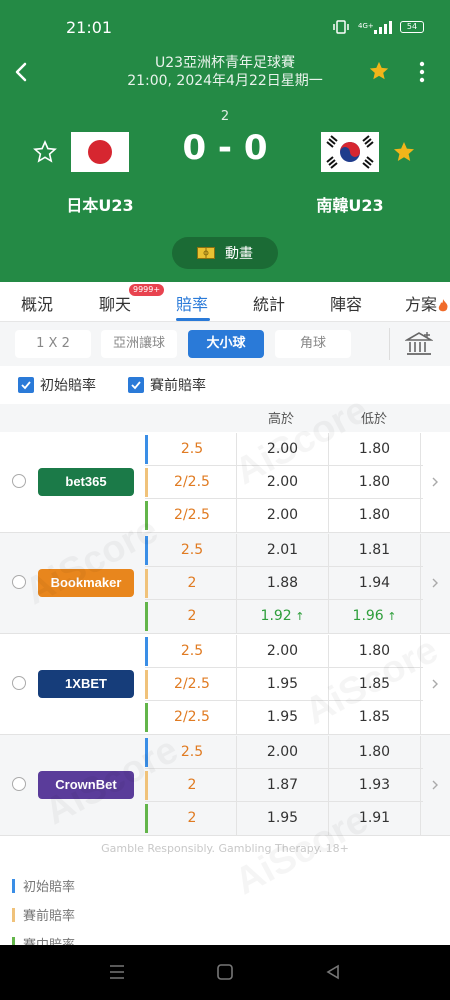 The image size is (450, 1000). Describe the element at coordinates (115, 303) in the screenshot. I see `tab-chat: 聊天` at that location.